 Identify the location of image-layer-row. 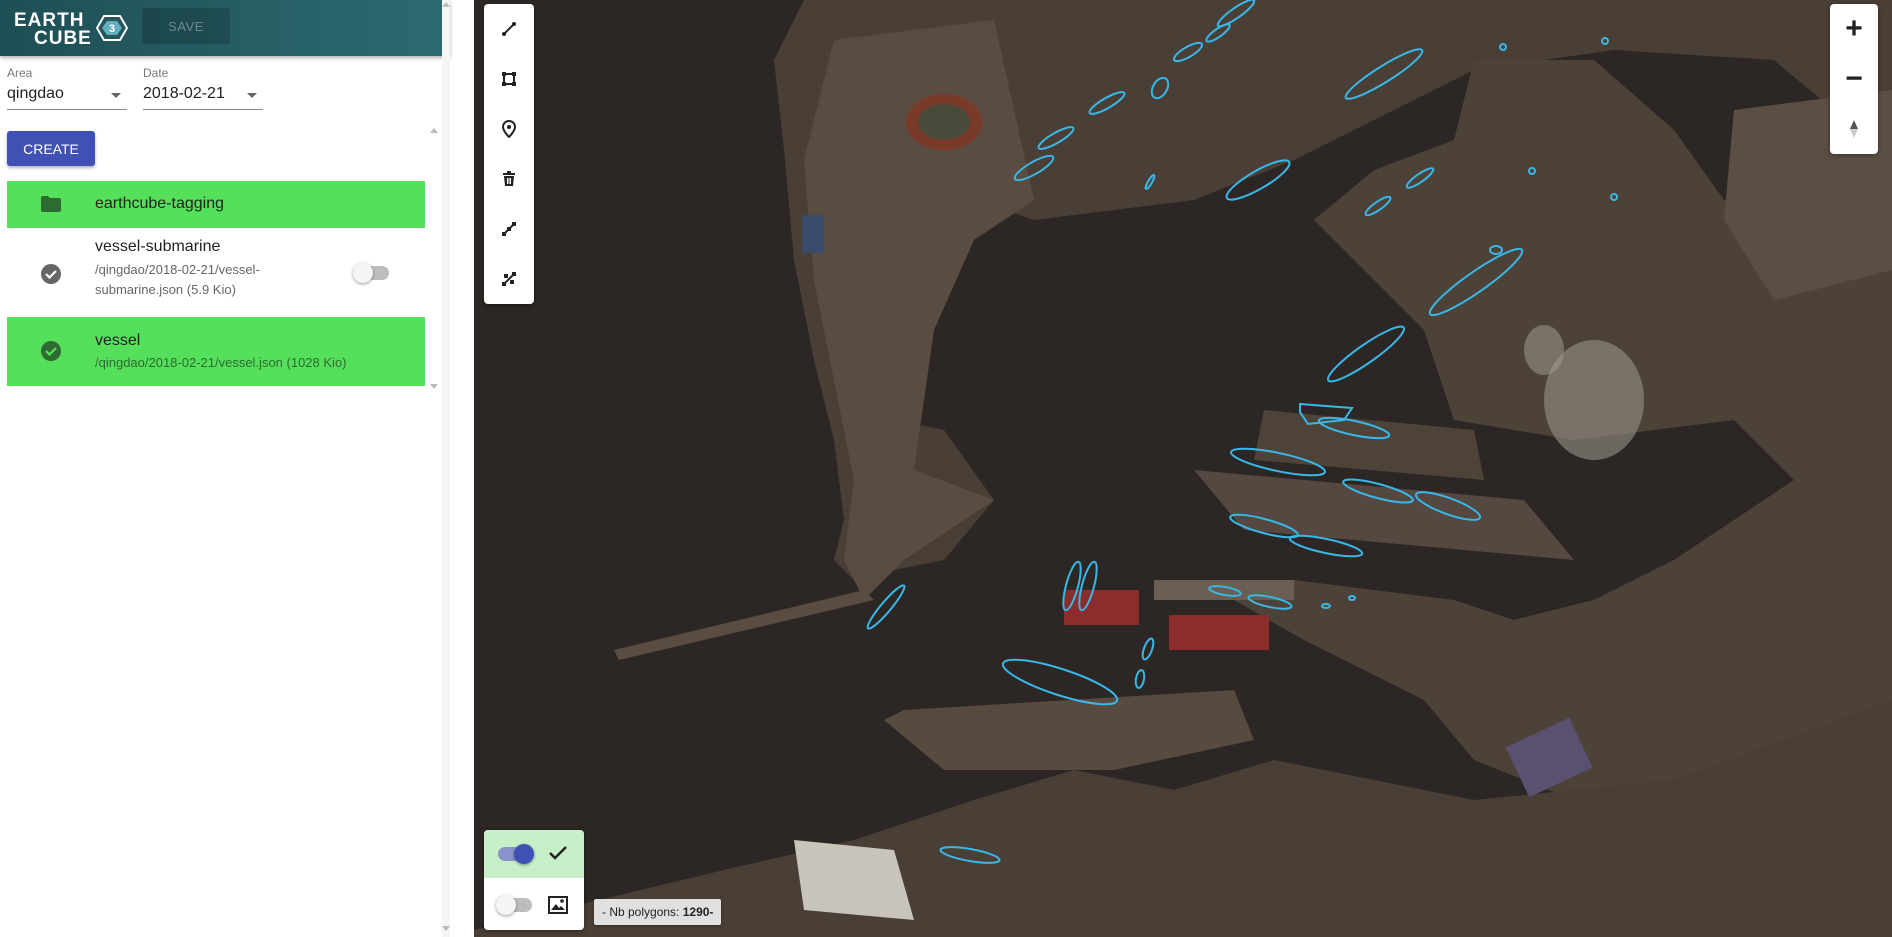
(534, 905).